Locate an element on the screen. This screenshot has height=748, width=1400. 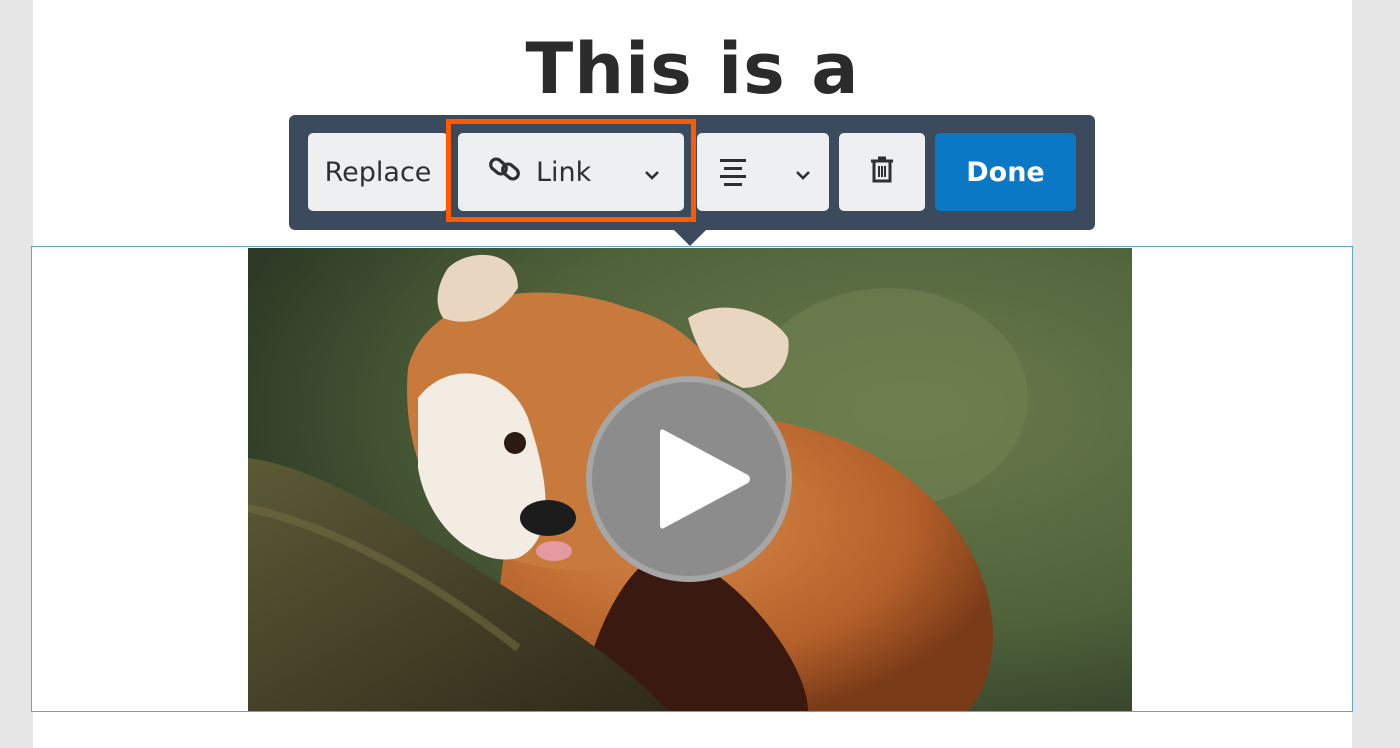
play-icon is located at coordinates (705, 479).